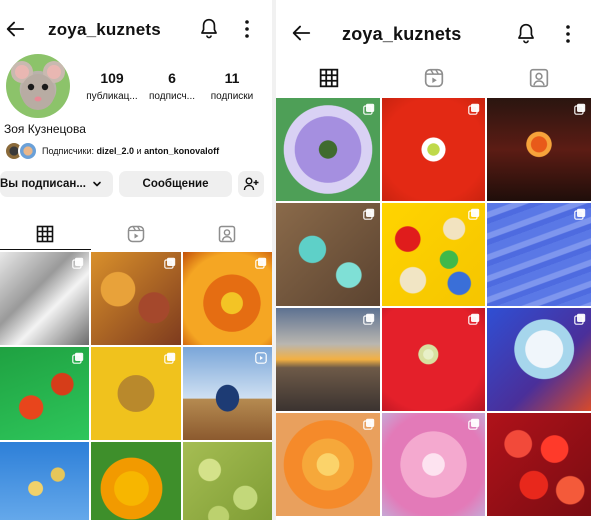  I want to click on post-tile-red-poppy-close, so click(433, 359).